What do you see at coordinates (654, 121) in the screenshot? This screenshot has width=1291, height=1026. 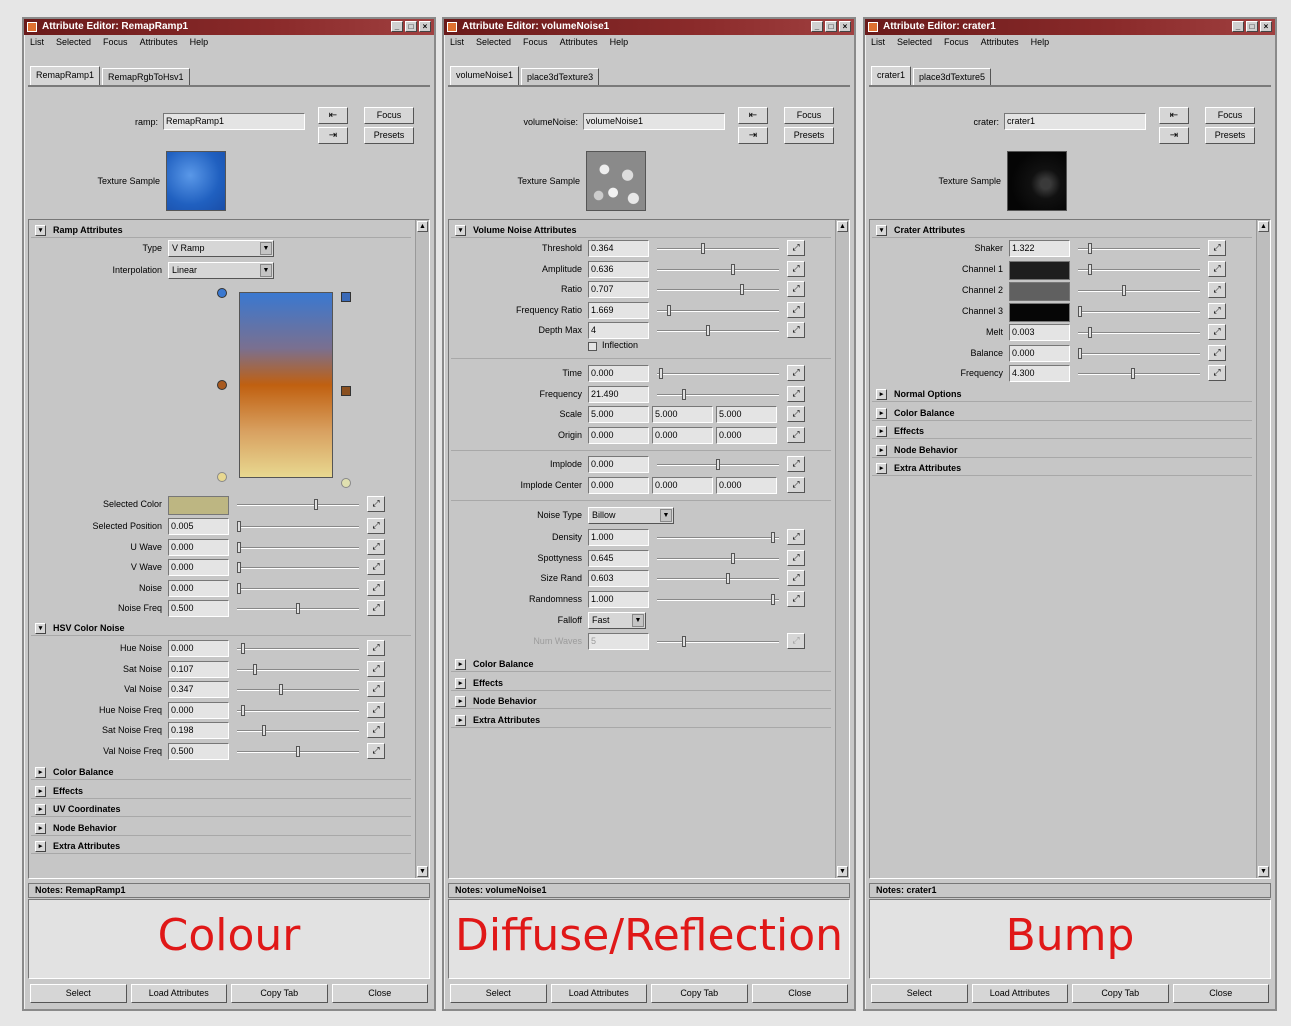 I see `node-name-input: volumeNoise1` at bounding box center [654, 121].